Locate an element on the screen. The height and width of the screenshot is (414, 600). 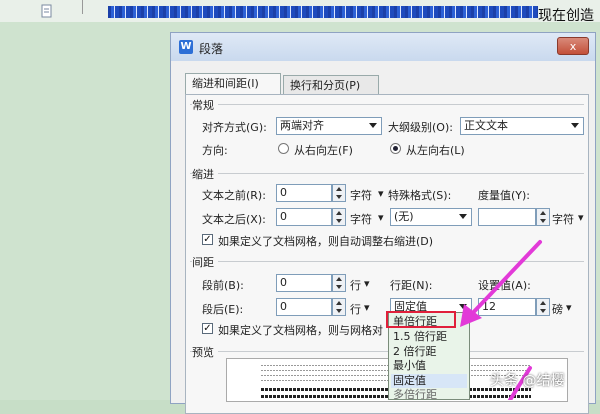
outline-level-value: 正文文本 is located at coordinates (486, 125).